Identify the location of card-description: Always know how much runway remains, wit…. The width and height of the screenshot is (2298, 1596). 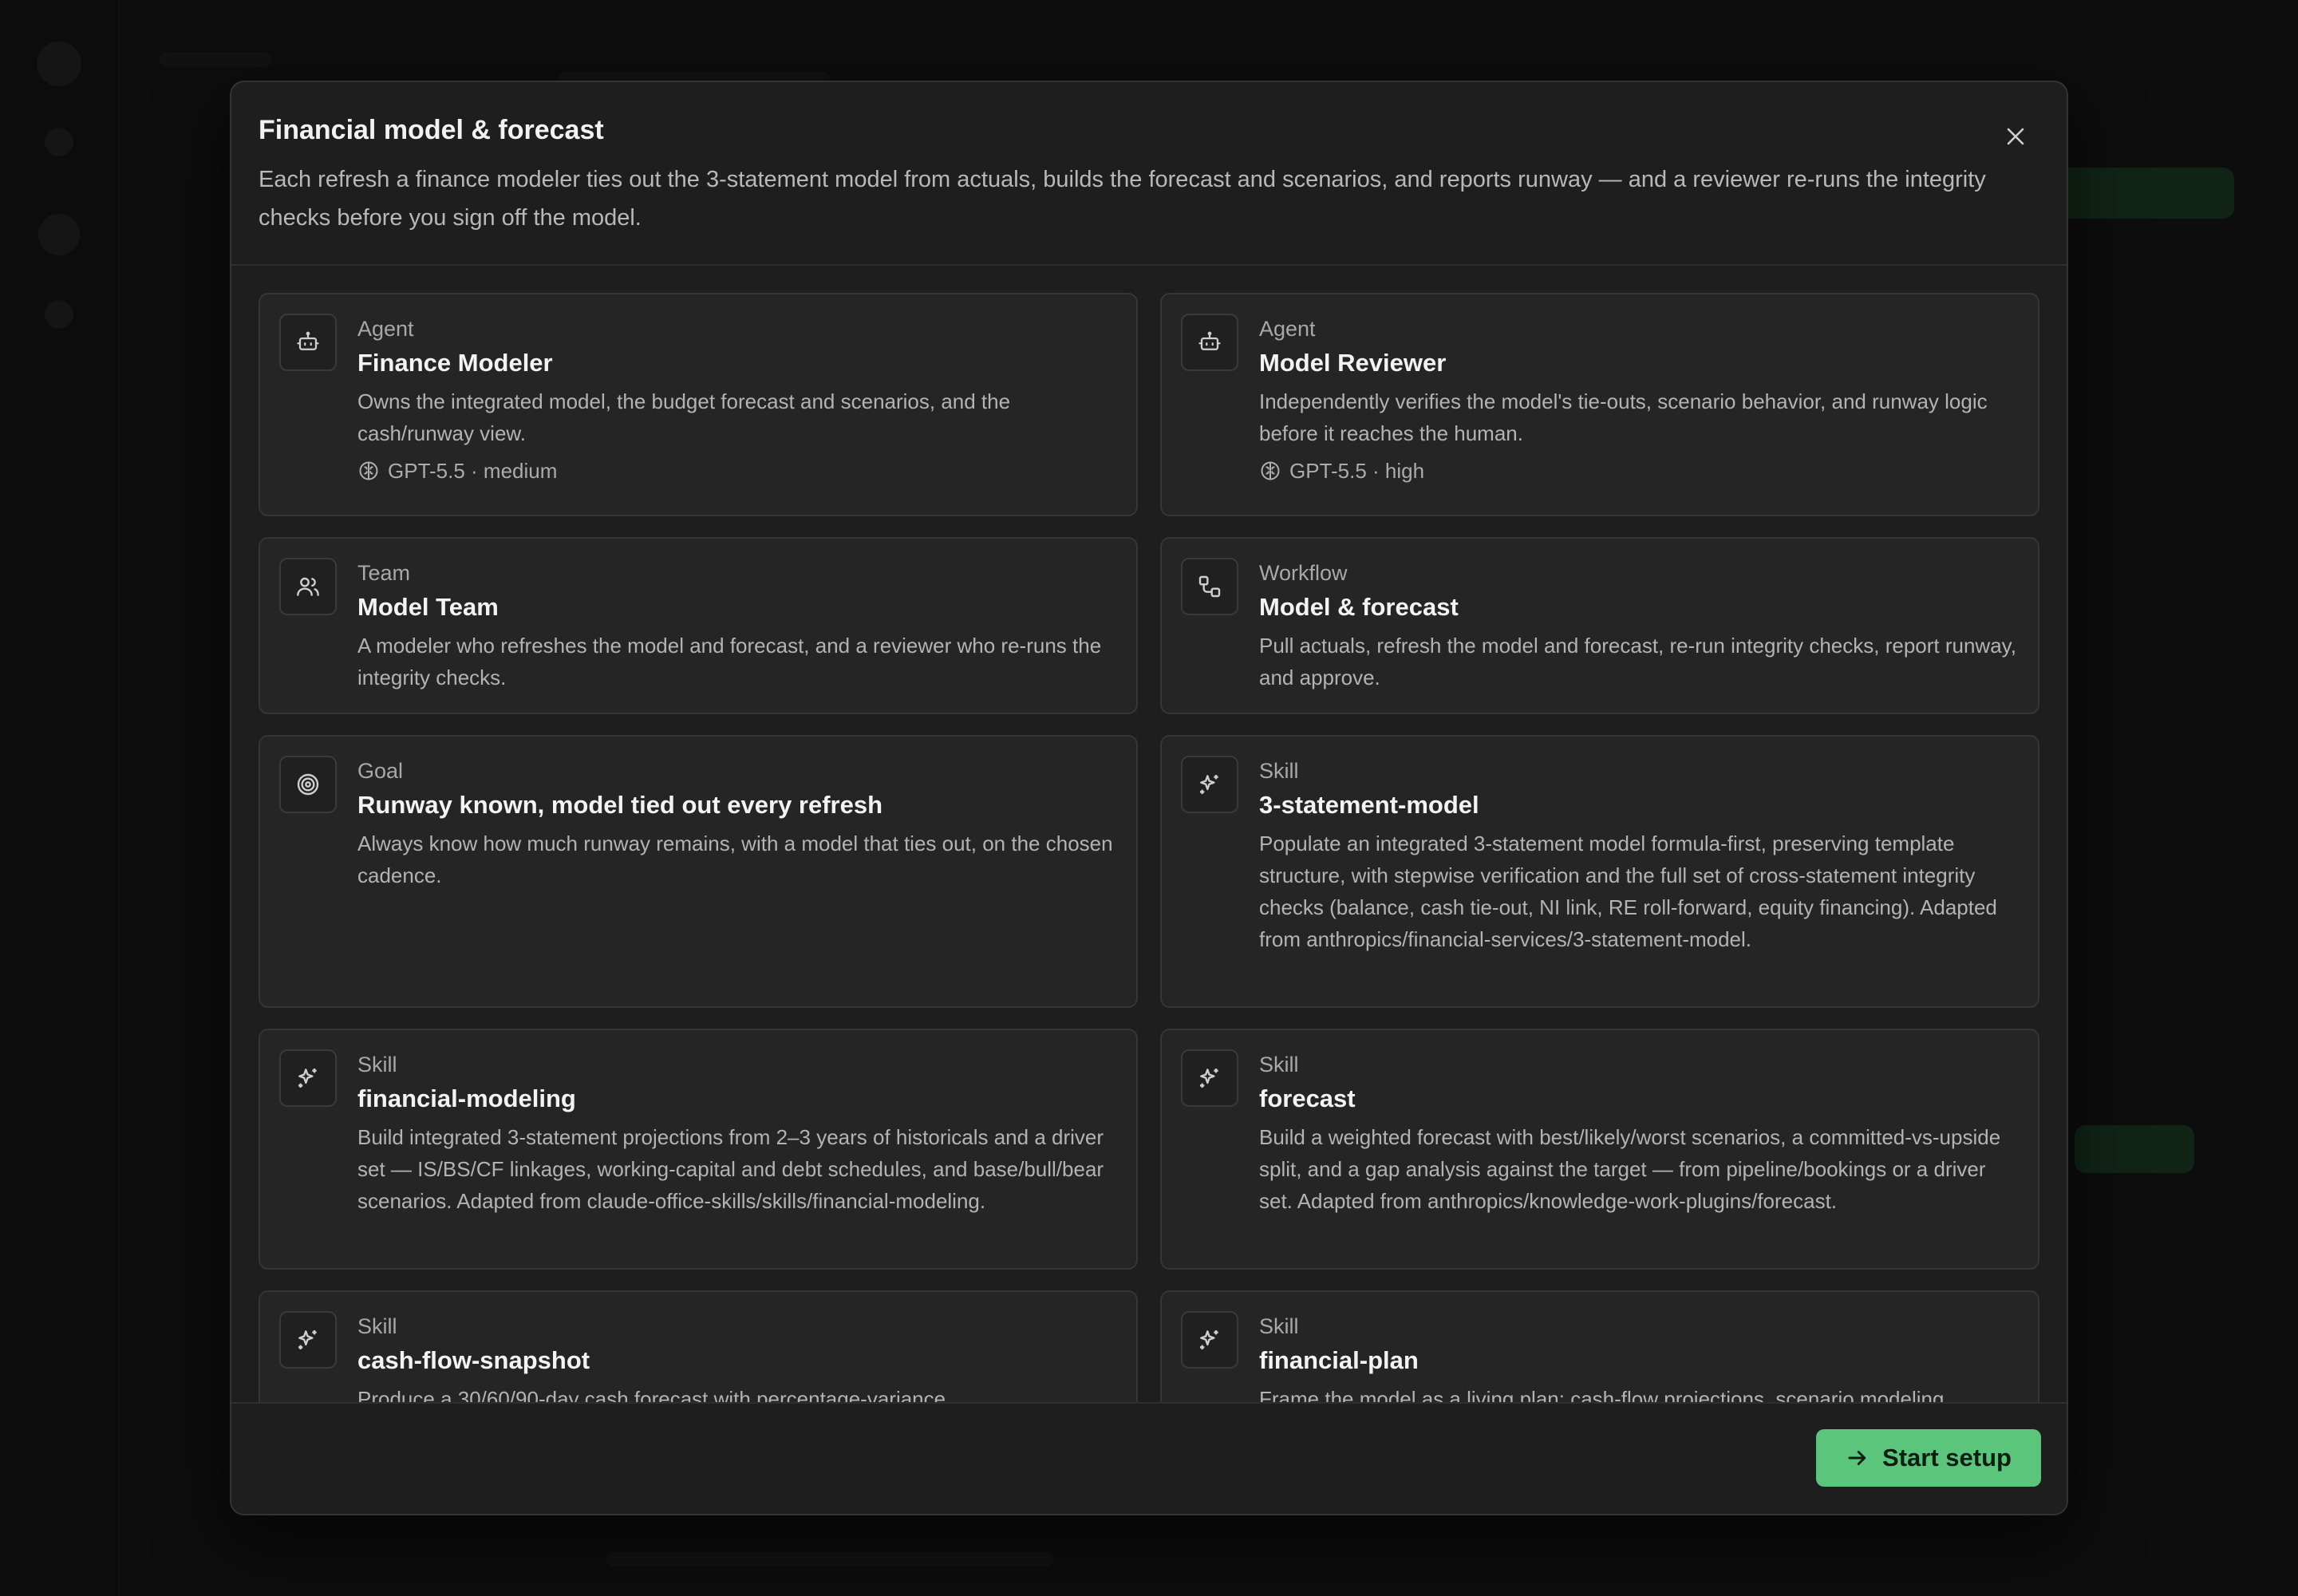
(735, 859).